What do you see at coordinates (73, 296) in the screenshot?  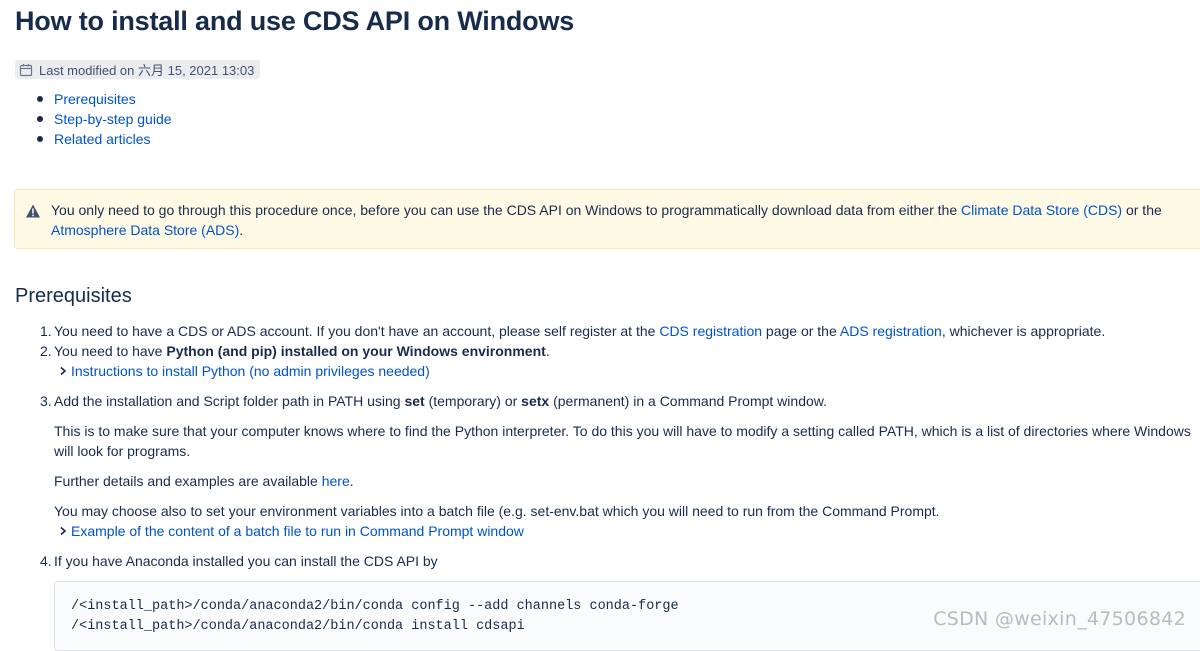 I see `prerequisites-heading: Prerequisites` at bounding box center [73, 296].